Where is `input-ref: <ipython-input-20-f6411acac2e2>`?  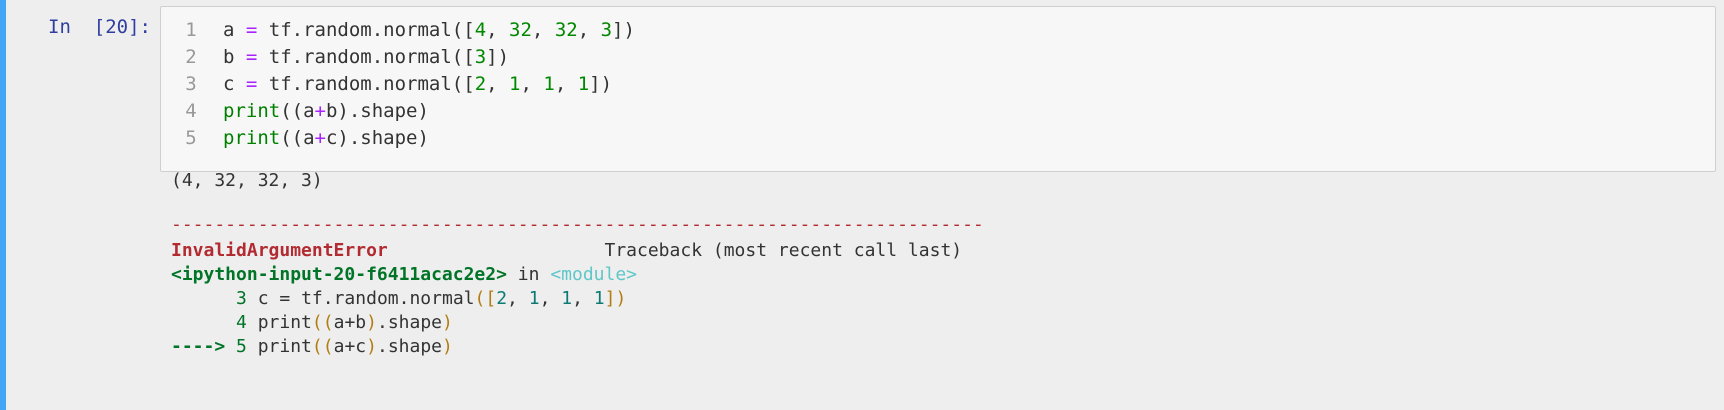 input-ref: <ipython-input-20-f6411acac2e2> is located at coordinates (339, 274).